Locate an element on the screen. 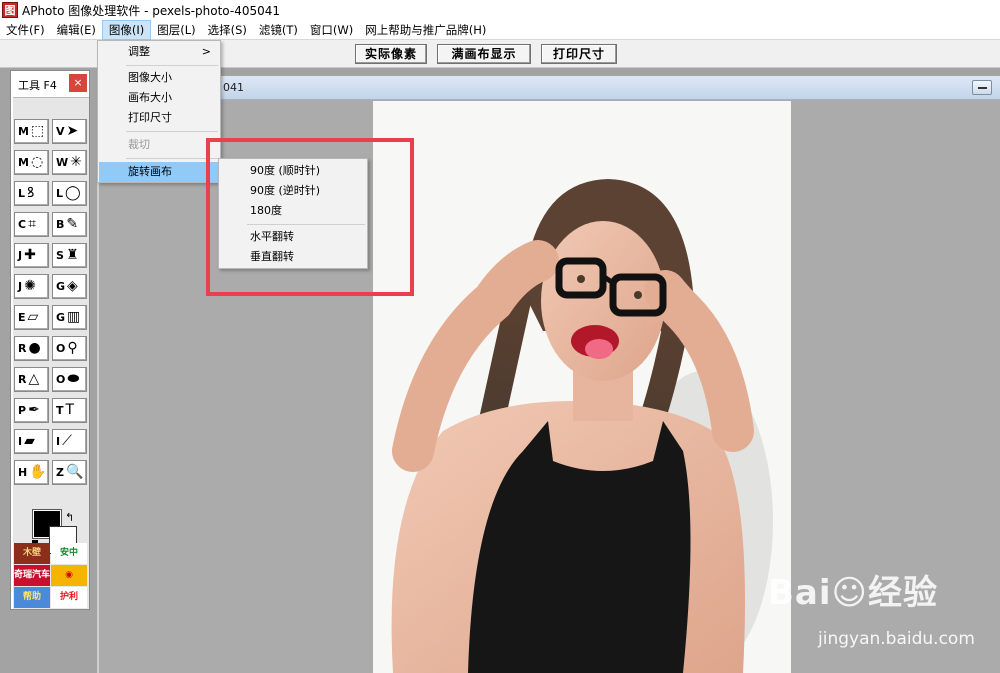 The height and width of the screenshot is (673, 1000). submenu-arrow-icon: > is located at coordinates (206, 51).